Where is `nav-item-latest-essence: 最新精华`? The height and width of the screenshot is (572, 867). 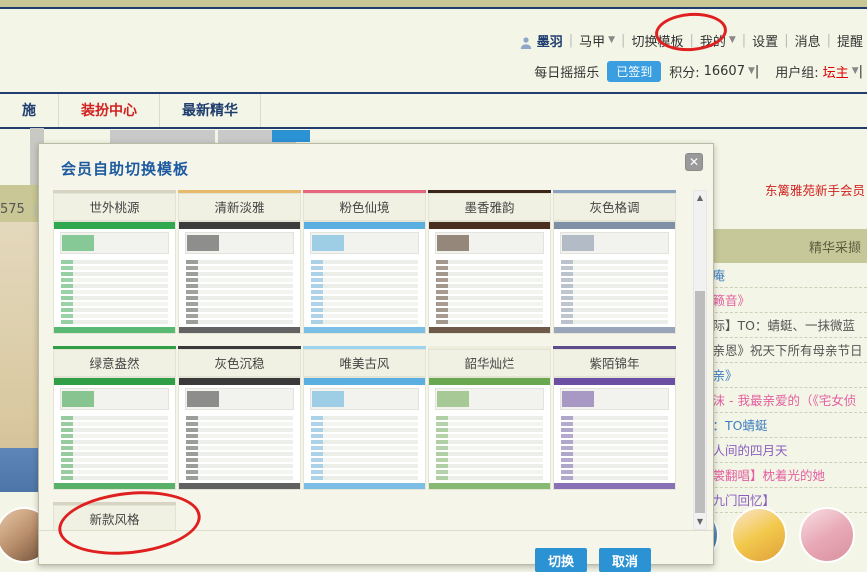 nav-item-latest-essence: 最新精华 is located at coordinates (210, 111).